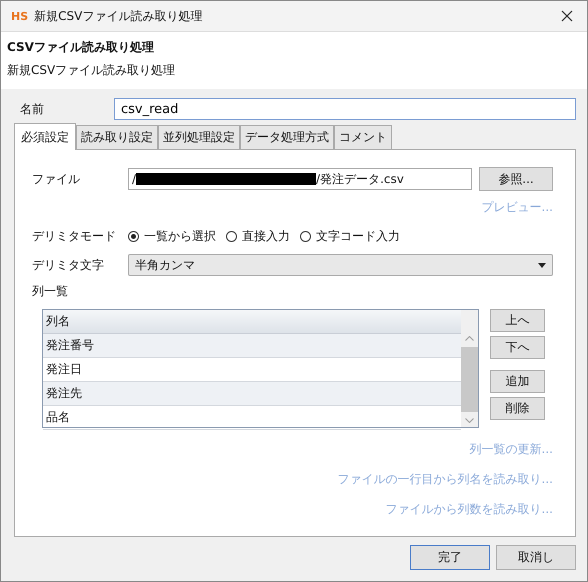 The image size is (588, 582). What do you see at coordinates (340, 265) in the screenshot?
I see `delimiter-dropdown: 半角カンマ` at bounding box center [340, 265].